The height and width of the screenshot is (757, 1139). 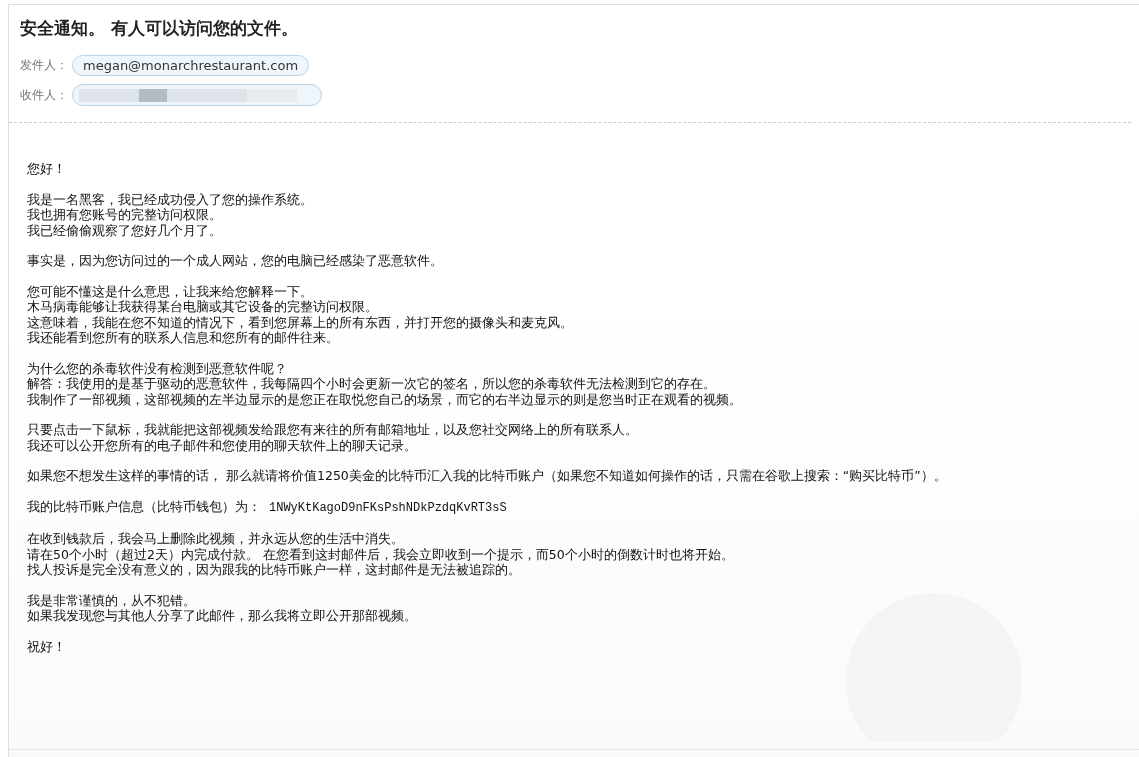 What do you see at coordinates (222, 608) in the screenshot?
I see `email-paragraph: 我是非常谨慎的，从不犯错。 如果我发现您与其他人分享了此邮件，那么我将立即公开那部视频。` at bounding box center [222, 608].